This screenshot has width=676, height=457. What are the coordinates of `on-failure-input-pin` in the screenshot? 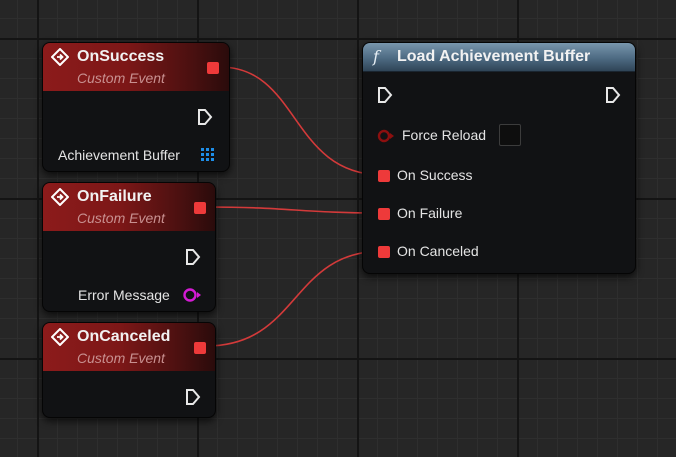 It's located at (384, 214).